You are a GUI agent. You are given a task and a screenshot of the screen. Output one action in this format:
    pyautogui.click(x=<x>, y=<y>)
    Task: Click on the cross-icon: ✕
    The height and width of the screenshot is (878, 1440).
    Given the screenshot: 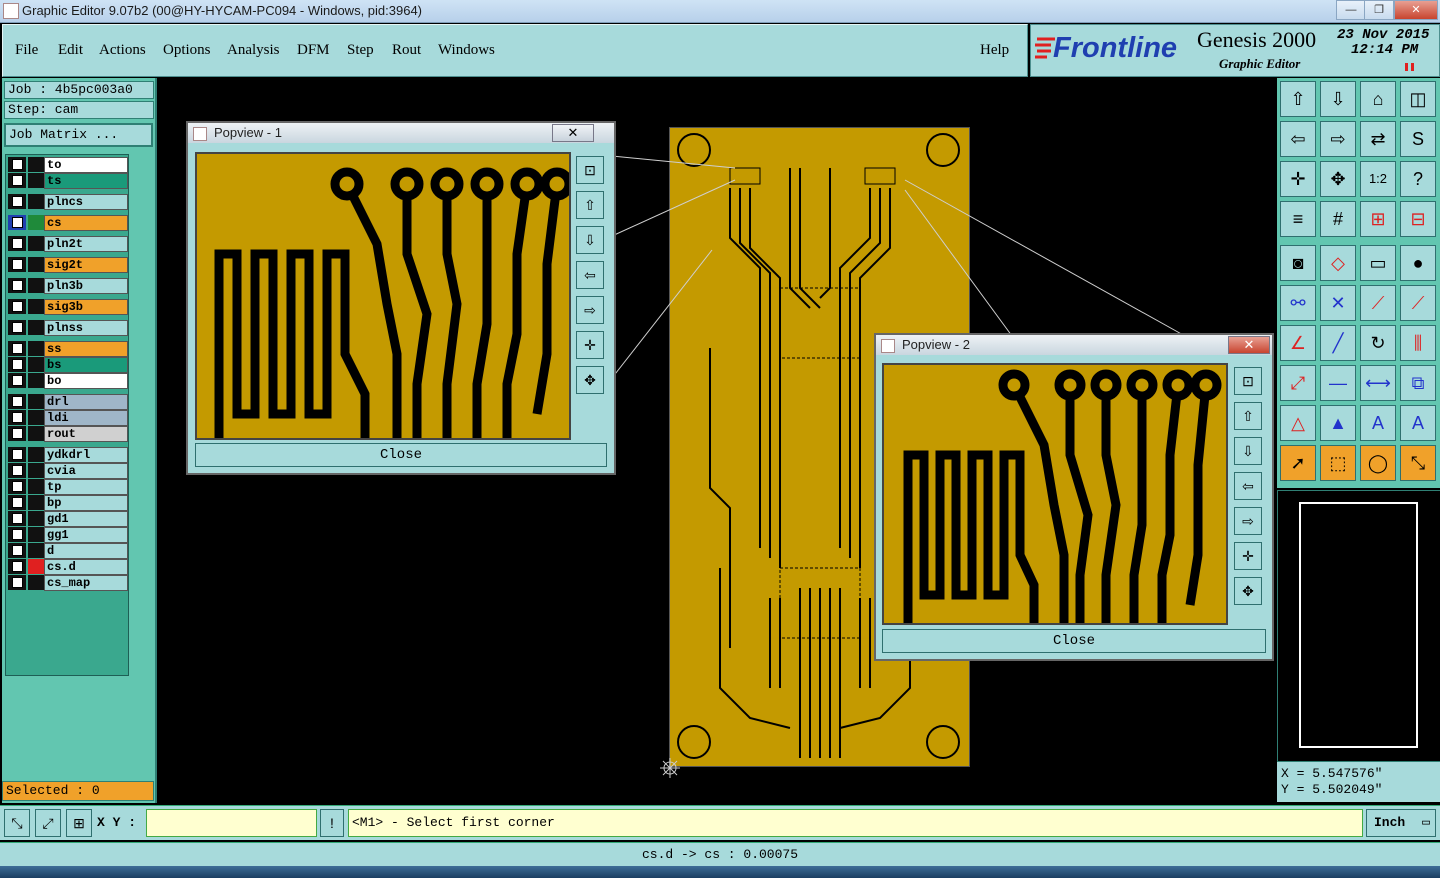 What is the action you would take?
    pyautogui.click(x=1338, y=303)
    